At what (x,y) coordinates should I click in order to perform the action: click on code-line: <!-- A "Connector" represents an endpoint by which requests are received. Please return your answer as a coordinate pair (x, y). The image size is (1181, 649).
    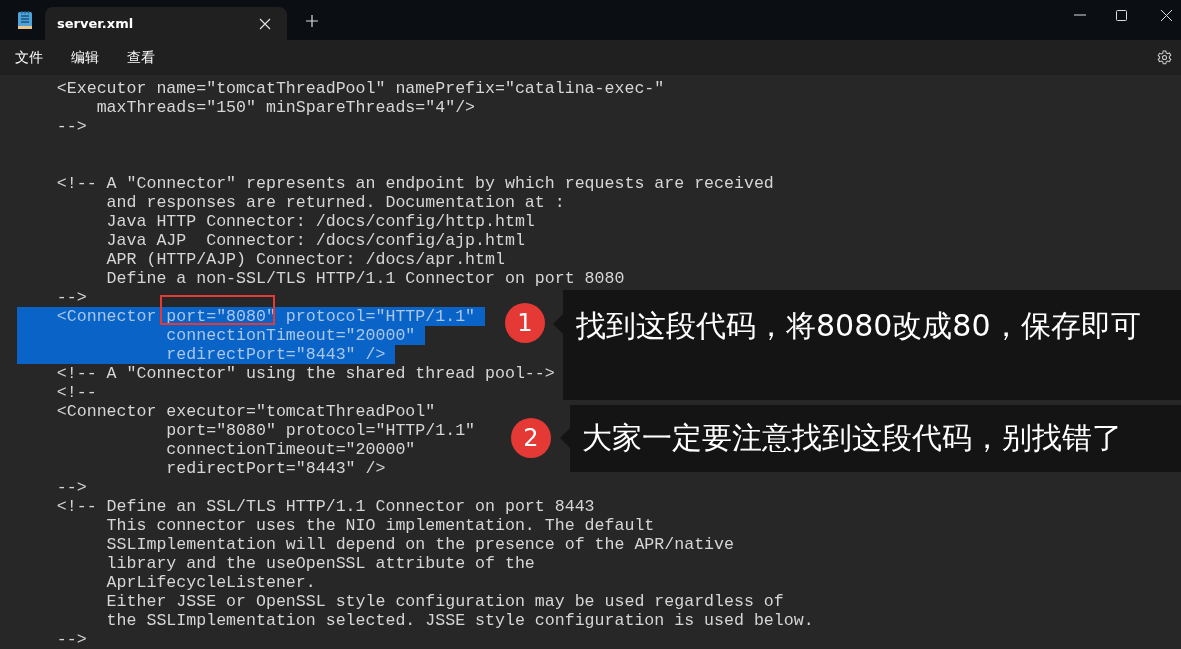
    Looking at the image, I should click on (415, 183).